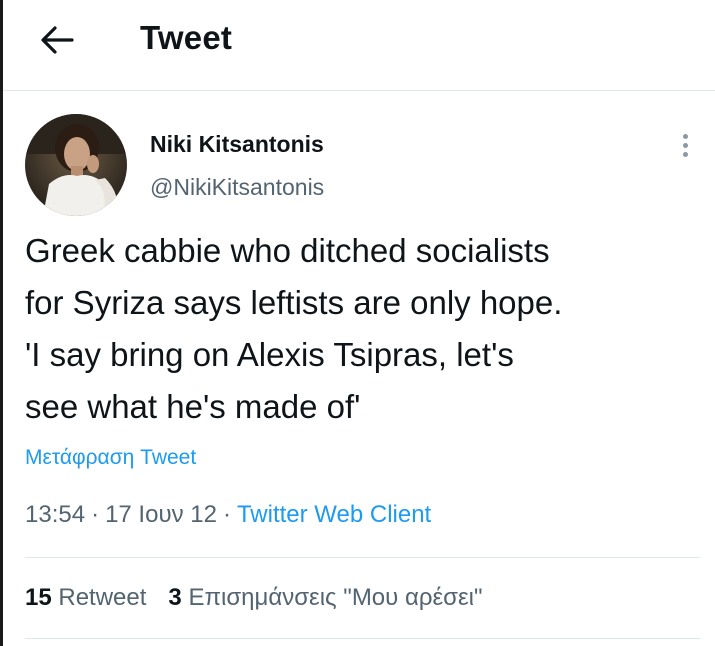 Image resolution: width=715 pixels, height=646 pixels. What do you see at coordinates (359, 90) in the screenshot?
I see `header-divider` at bounding box center [359, 90].